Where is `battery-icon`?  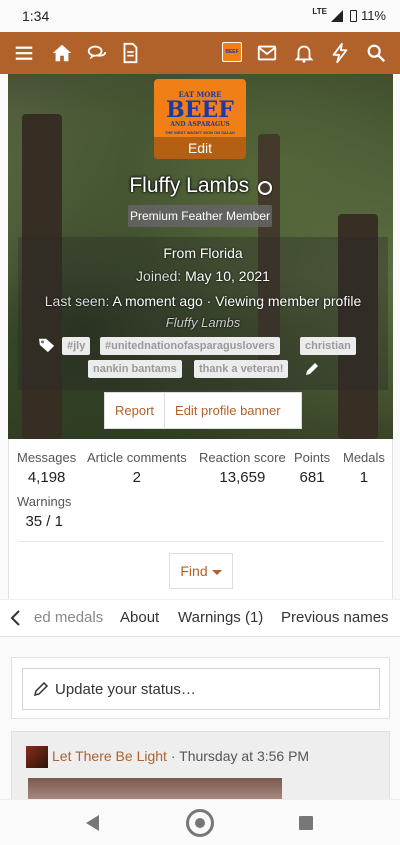
battery-icon is located at coordinates (353, 15).